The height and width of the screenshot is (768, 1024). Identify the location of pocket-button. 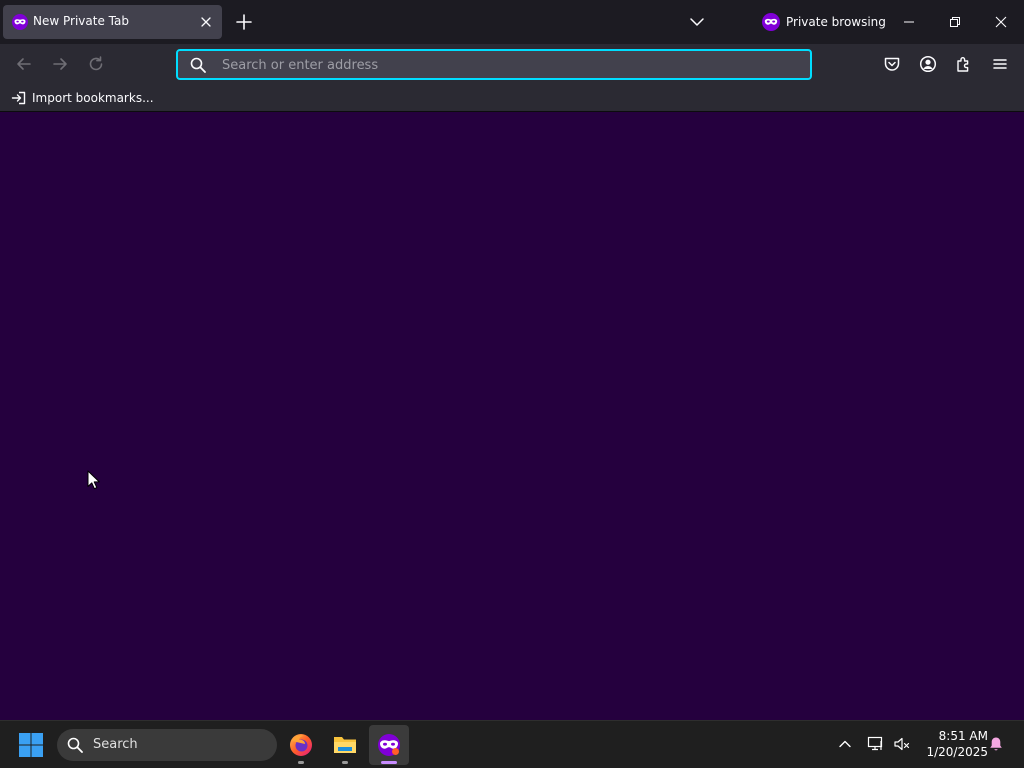
(892, 64).